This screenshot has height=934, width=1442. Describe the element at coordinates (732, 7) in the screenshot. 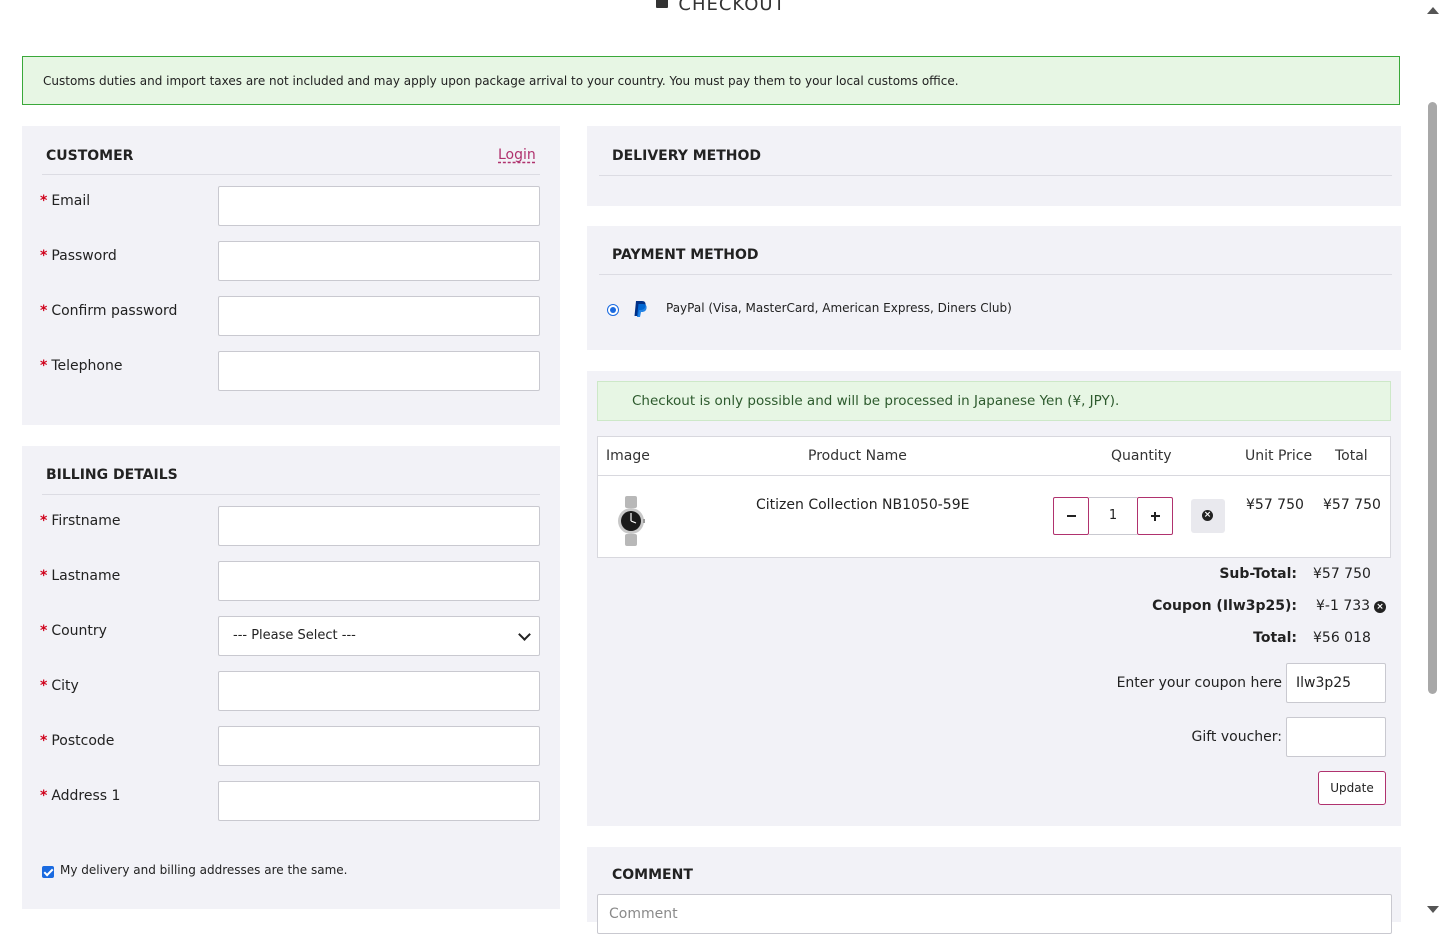

I see `page-title-text: CHECKOUT` at that location.